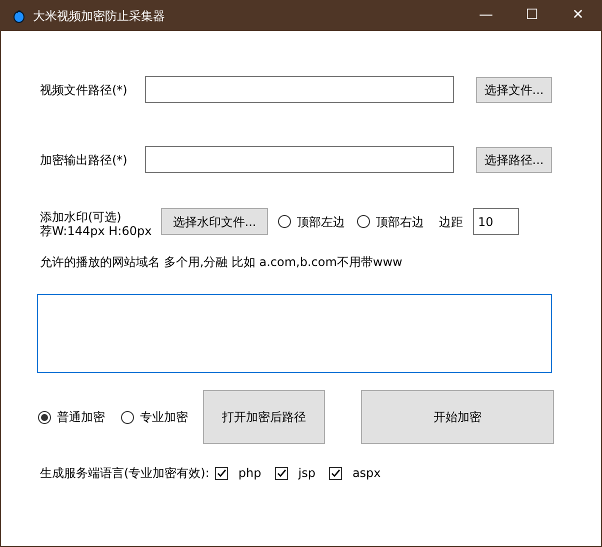  Describe the element at coordinates (81, 217) in the screenshot. I see `watermark-label: 添加水印(可选)` at that location.